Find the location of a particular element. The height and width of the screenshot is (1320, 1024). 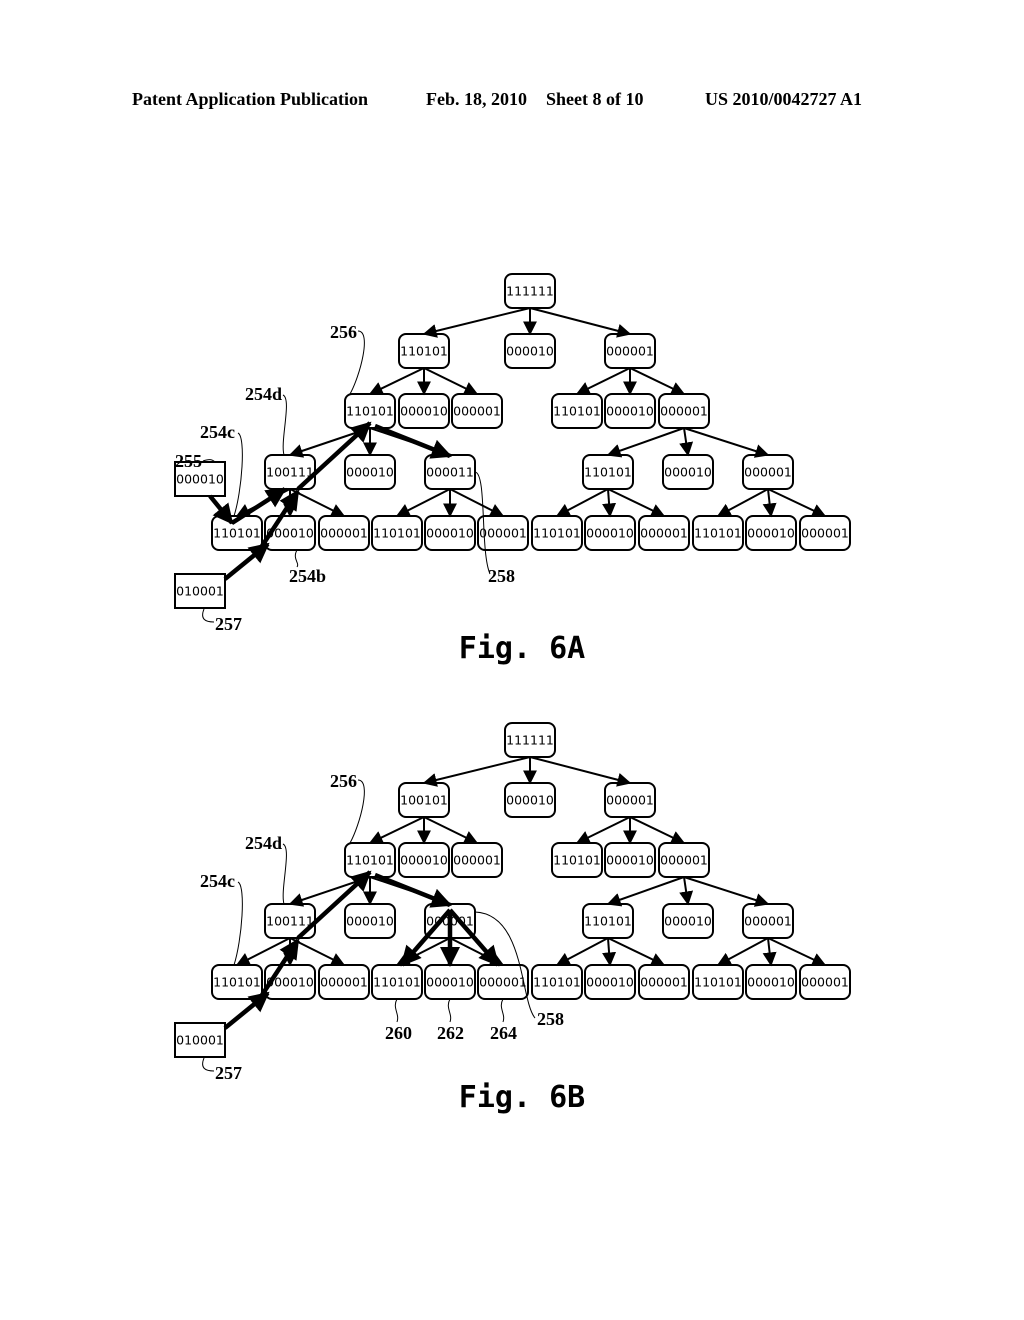

node-level3-right-0-label: 110101 is located at coordinates (608, 921).